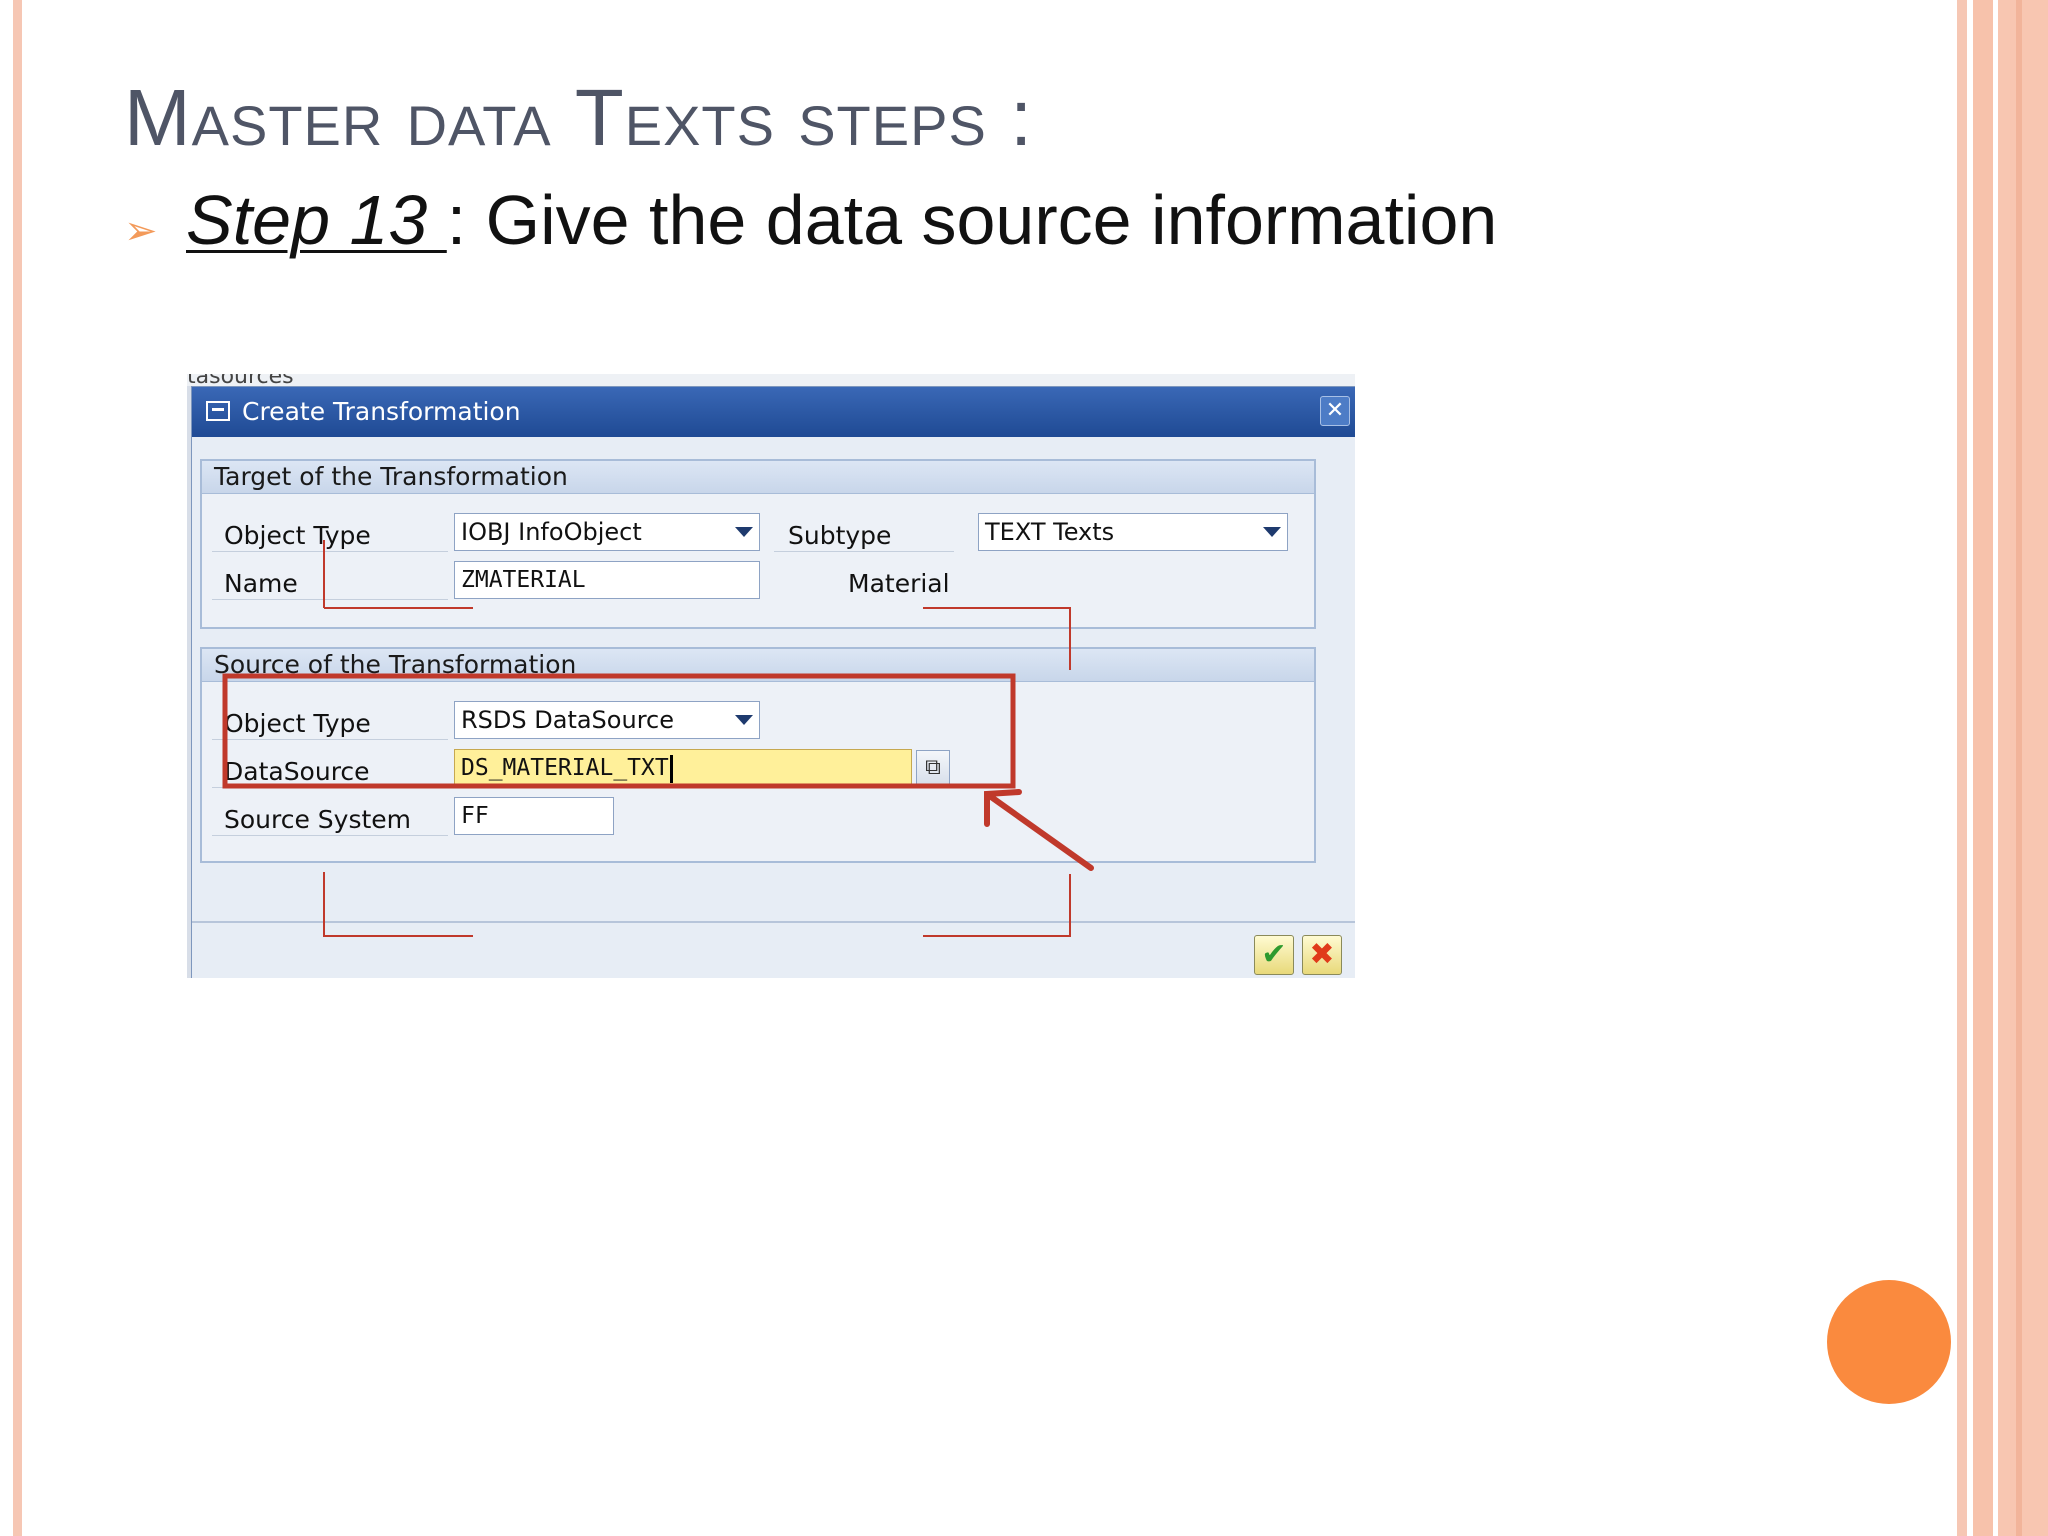 Image resolution: width=2048 pixels, height=1536 pixels. Describe the element at coordinates (972, 220) in the screenshot. I see `step-description: : Give the data source information` at that location.